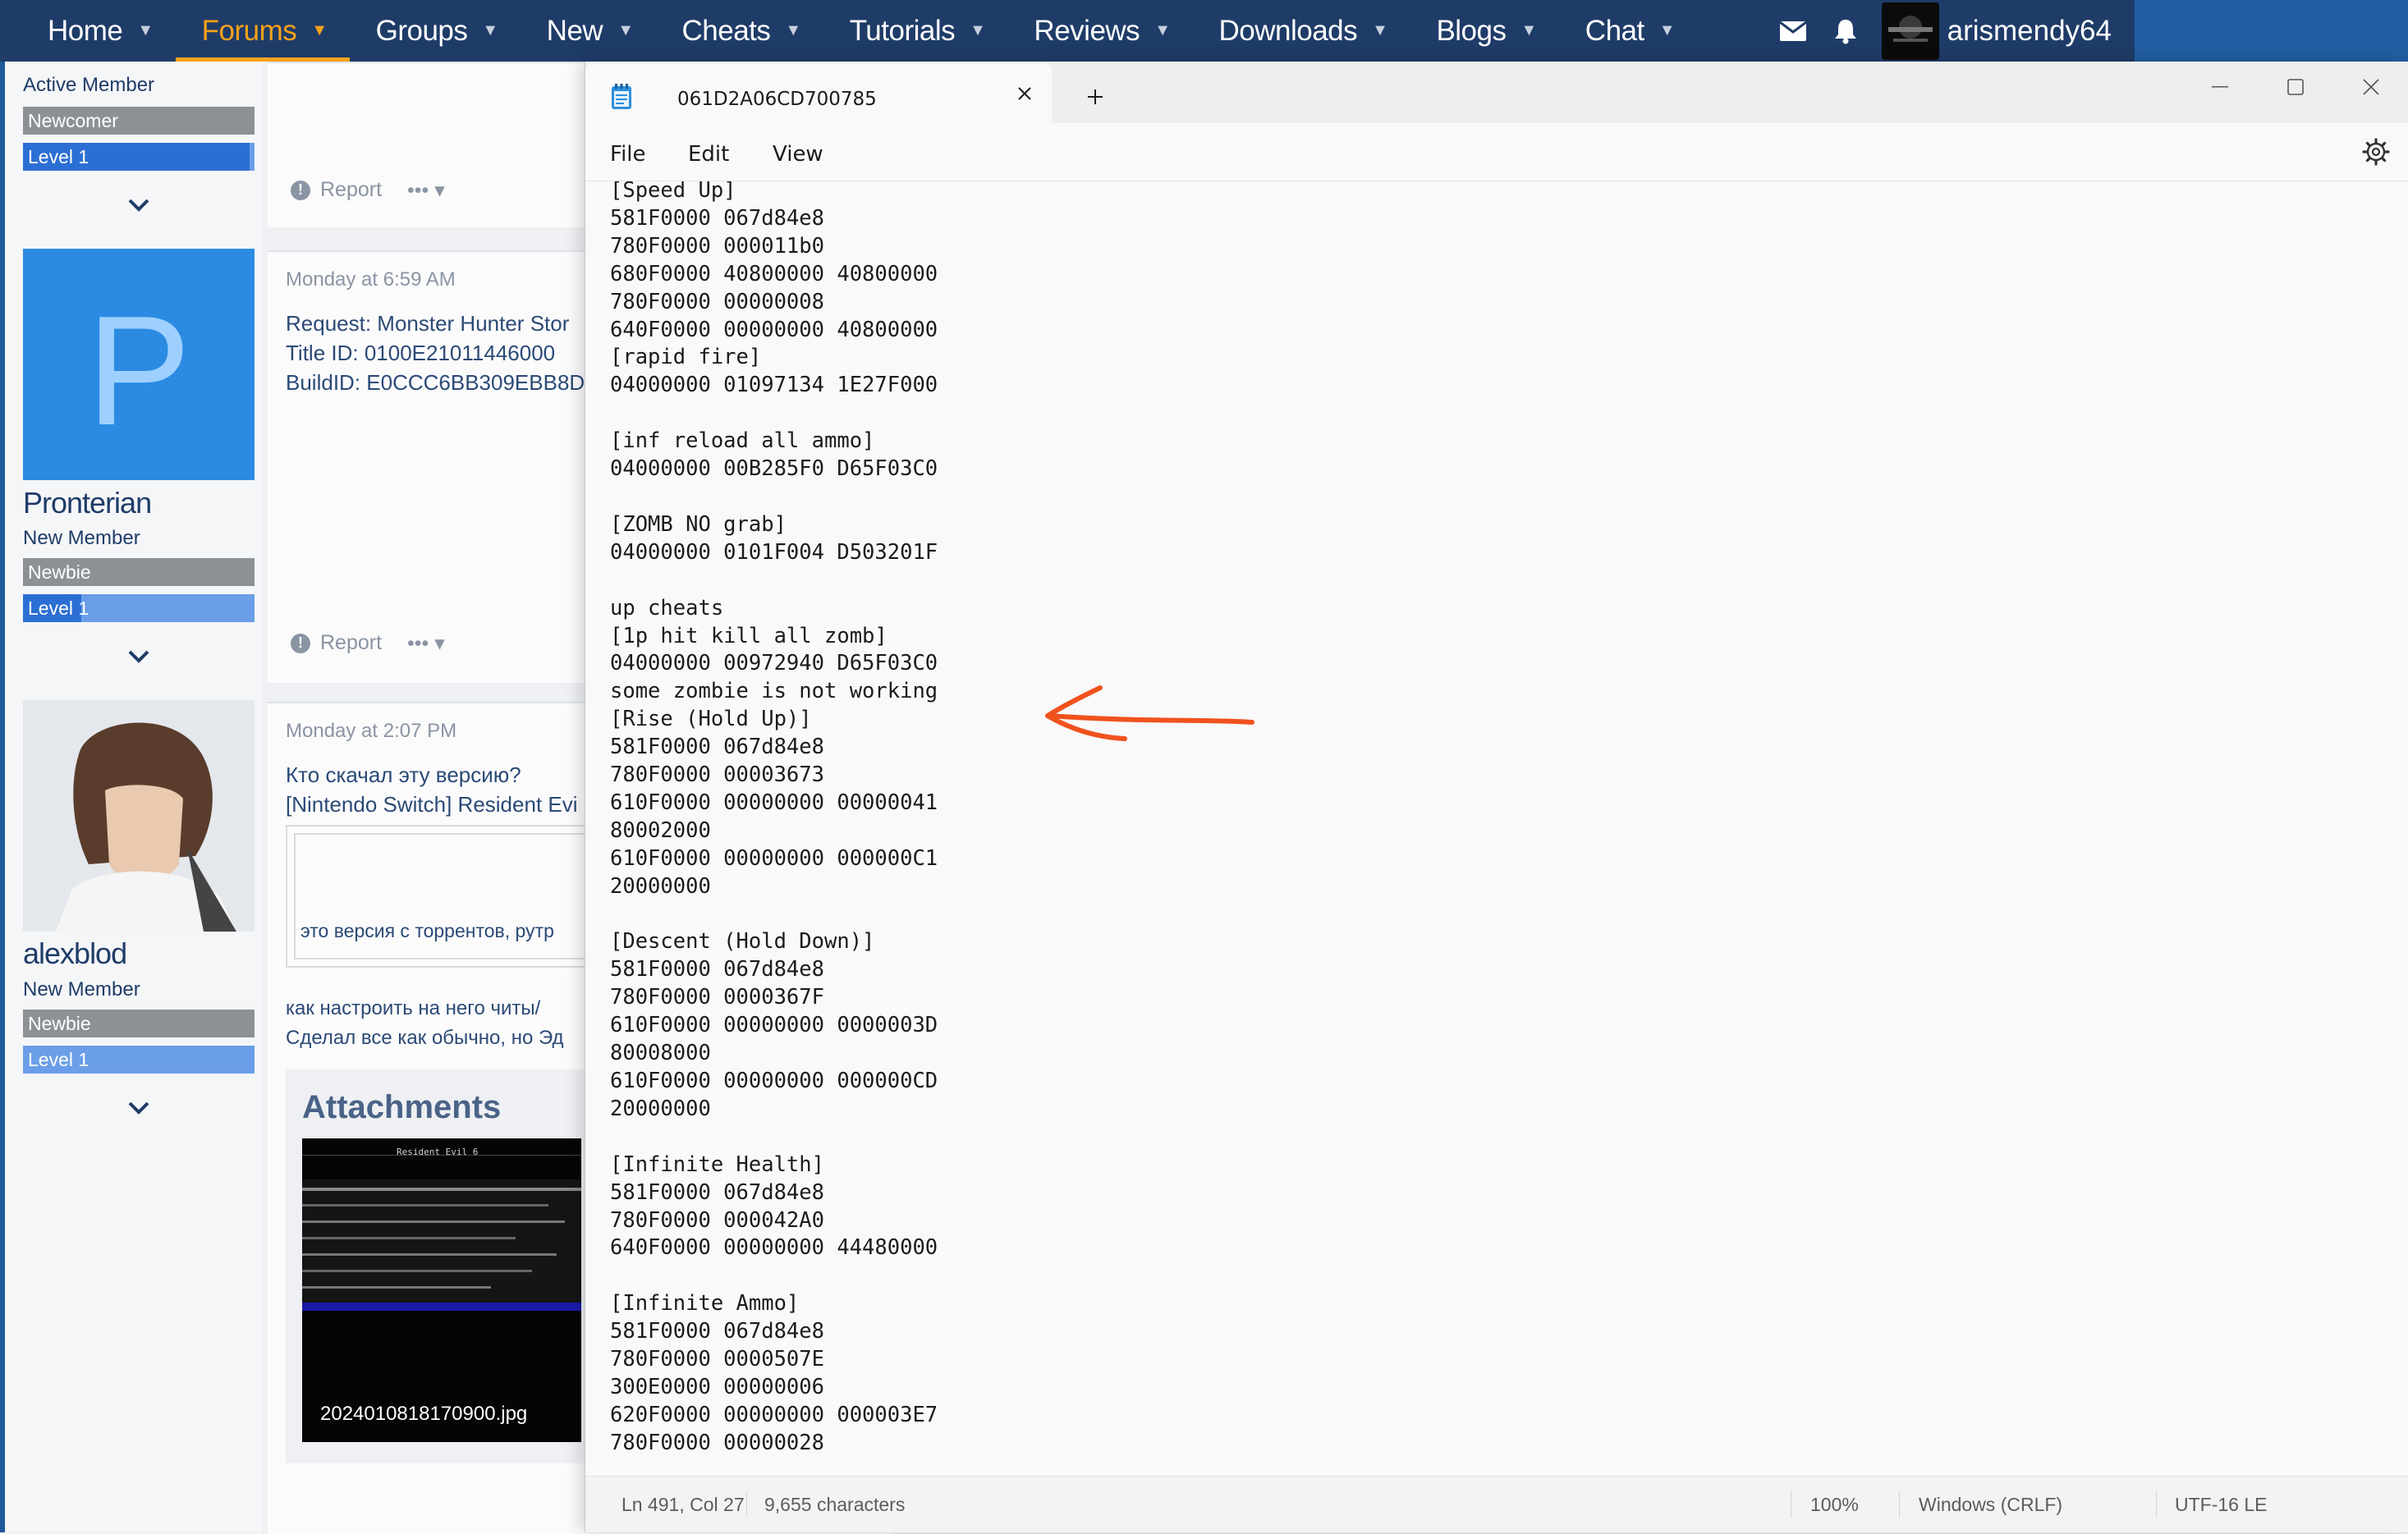  I want to click on envelope-icon, so click(1793, 32).